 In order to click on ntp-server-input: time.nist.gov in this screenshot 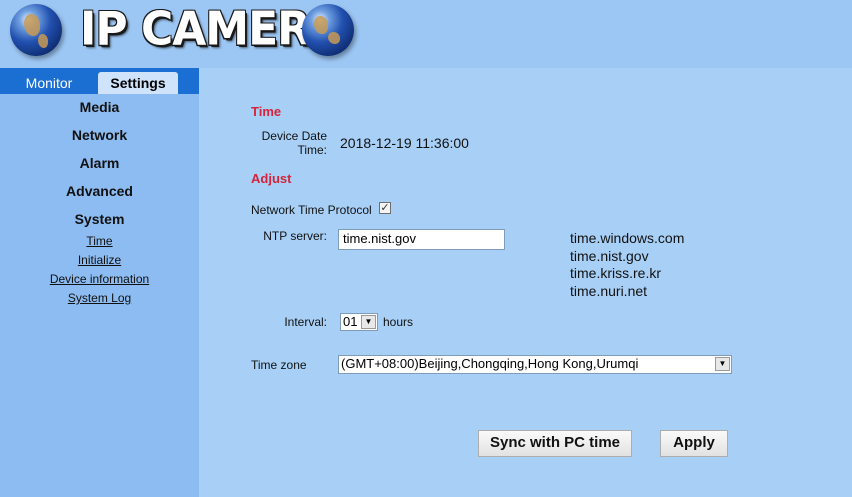, I will do `click(421, 239)`.